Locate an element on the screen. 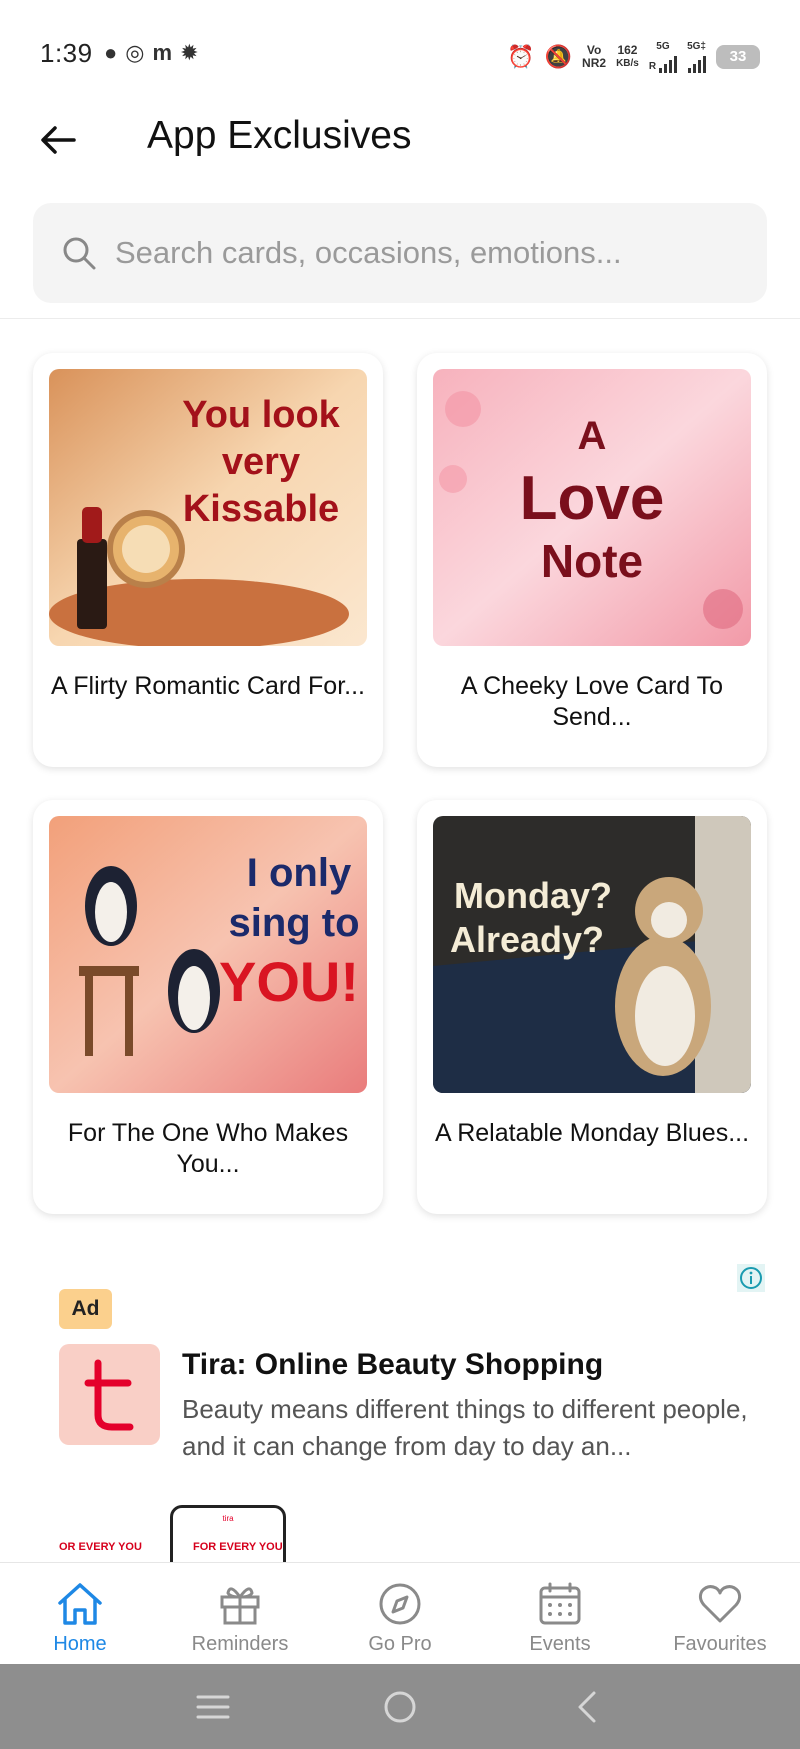 This screenshot has width=800, height=1749. chevron-left-icon is located at coordinates (587, 1706).